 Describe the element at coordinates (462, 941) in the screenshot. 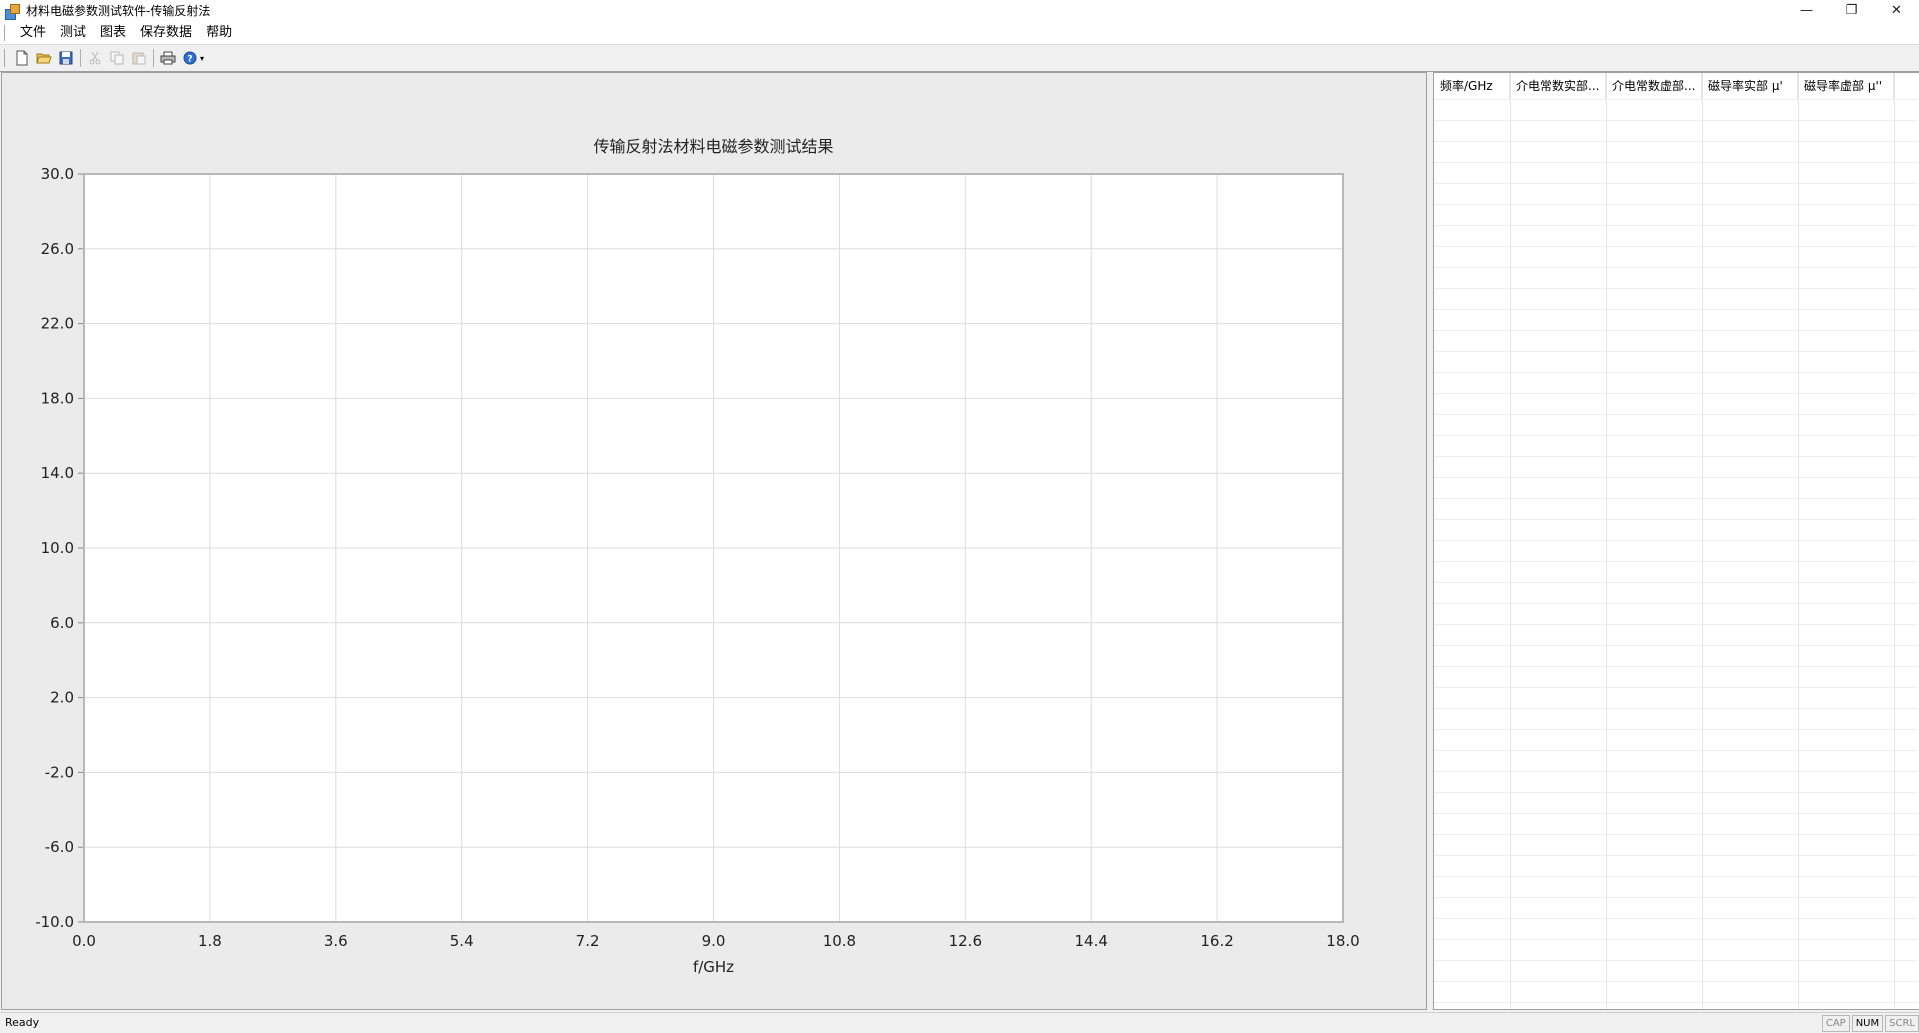

I see `x-tick-label: 5.4` at that location.